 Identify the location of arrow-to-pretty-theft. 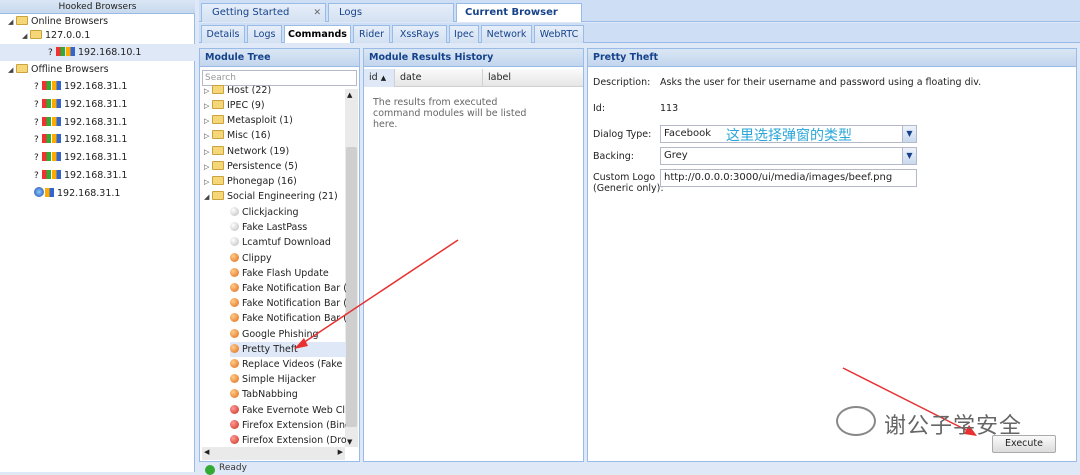
(379, 292).